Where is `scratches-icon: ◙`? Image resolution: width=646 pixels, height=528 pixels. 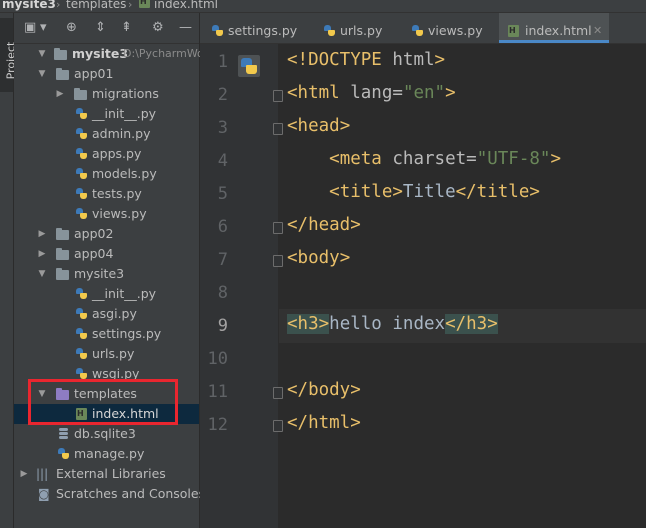 scratches-icon: ◙ is located at coordinates (44, 494).